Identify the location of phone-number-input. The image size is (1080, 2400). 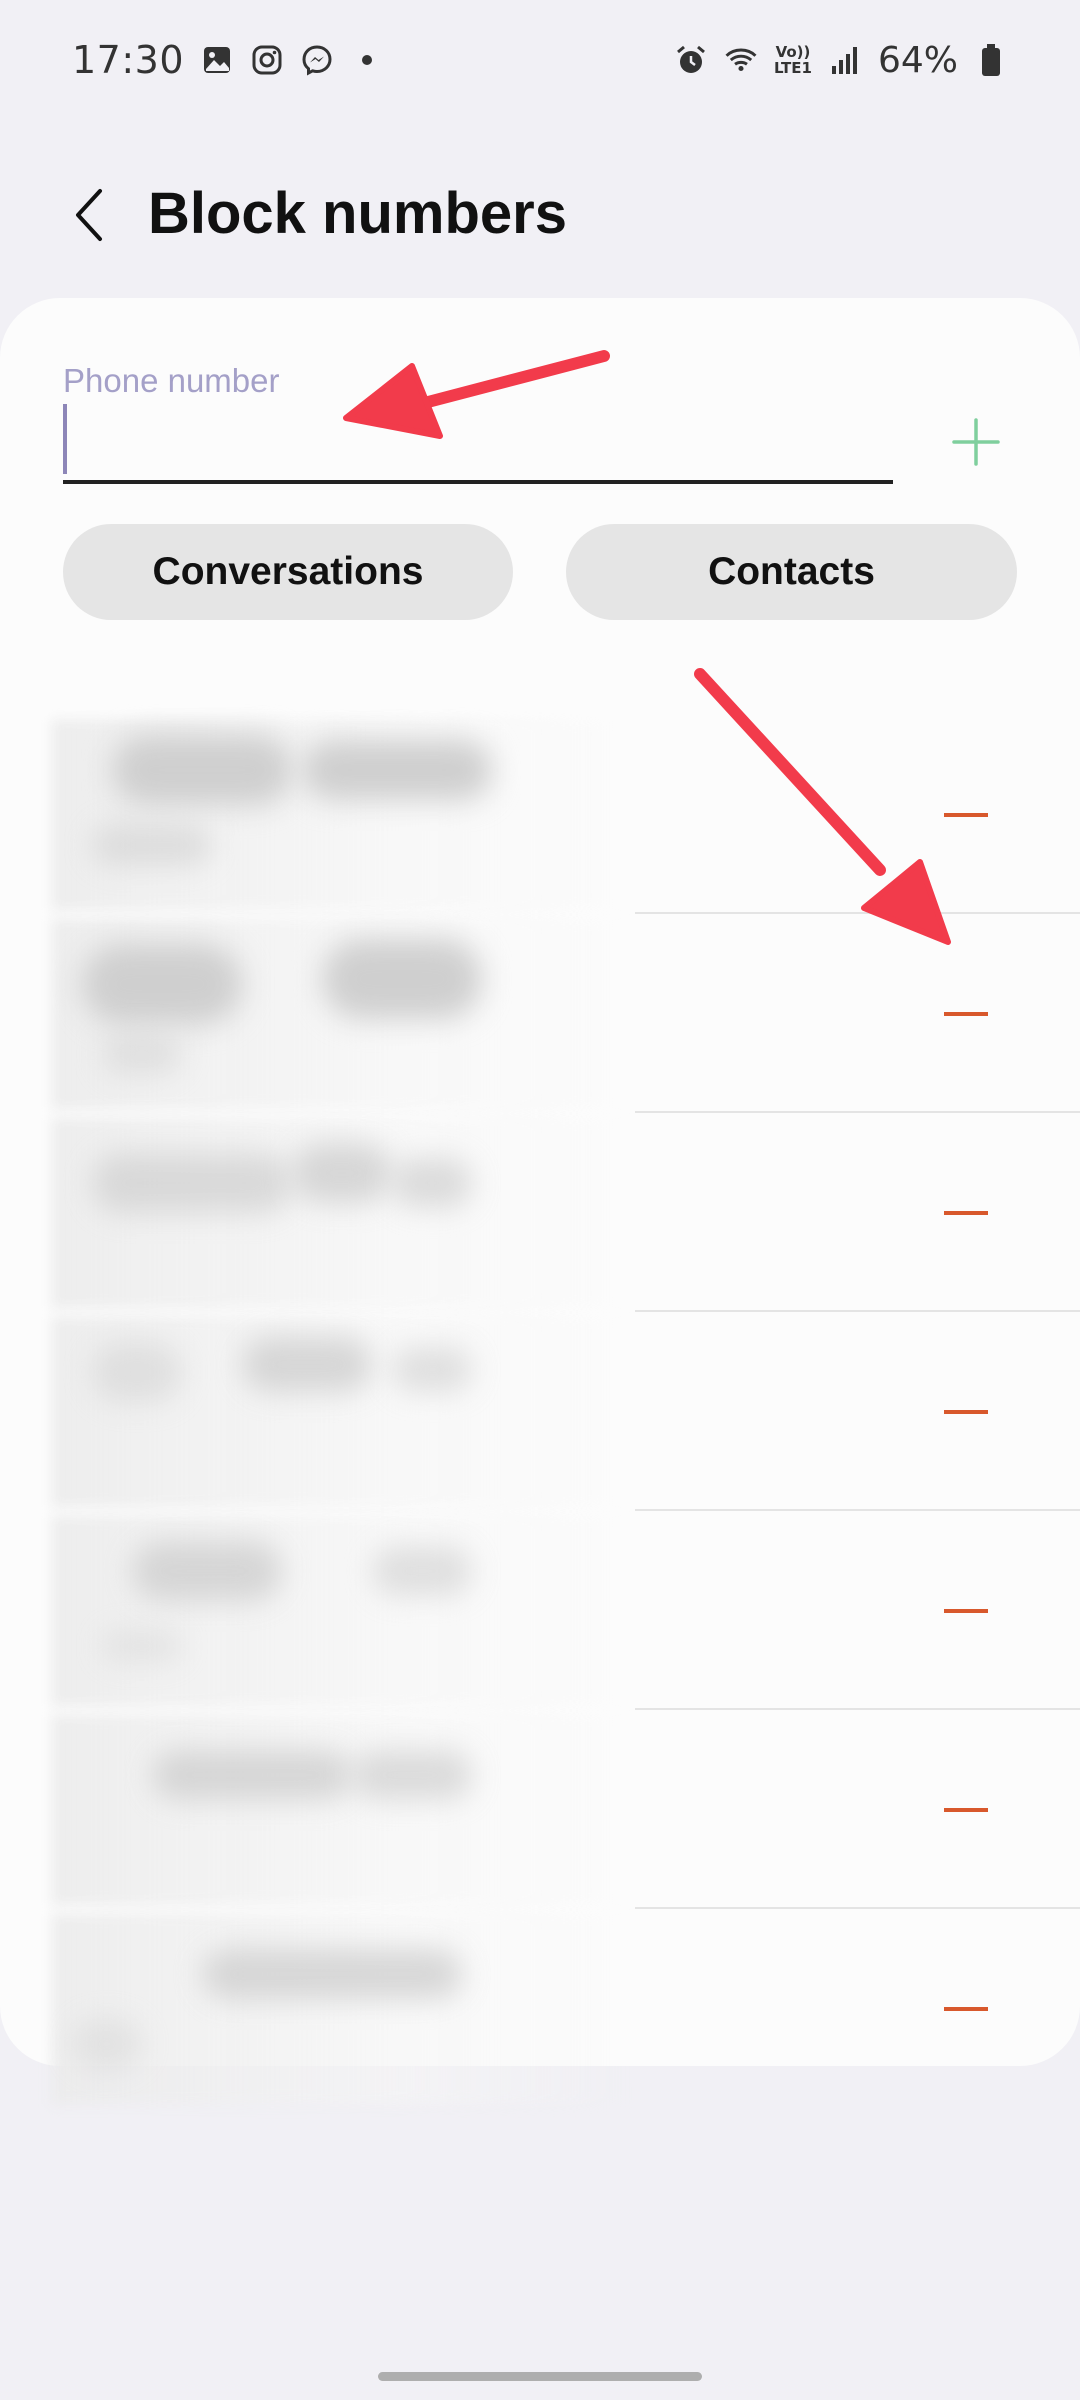
(478, 440).